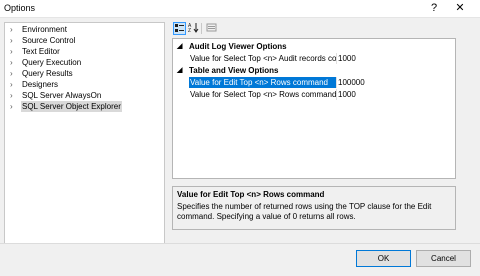 The width and height of the screenshot is (480, 276). What do you see at coordinates (62, 95) in the screenshot?
I see `tree-item-label: SQL Server AlwaysOn` at bounding box center [62, 95].